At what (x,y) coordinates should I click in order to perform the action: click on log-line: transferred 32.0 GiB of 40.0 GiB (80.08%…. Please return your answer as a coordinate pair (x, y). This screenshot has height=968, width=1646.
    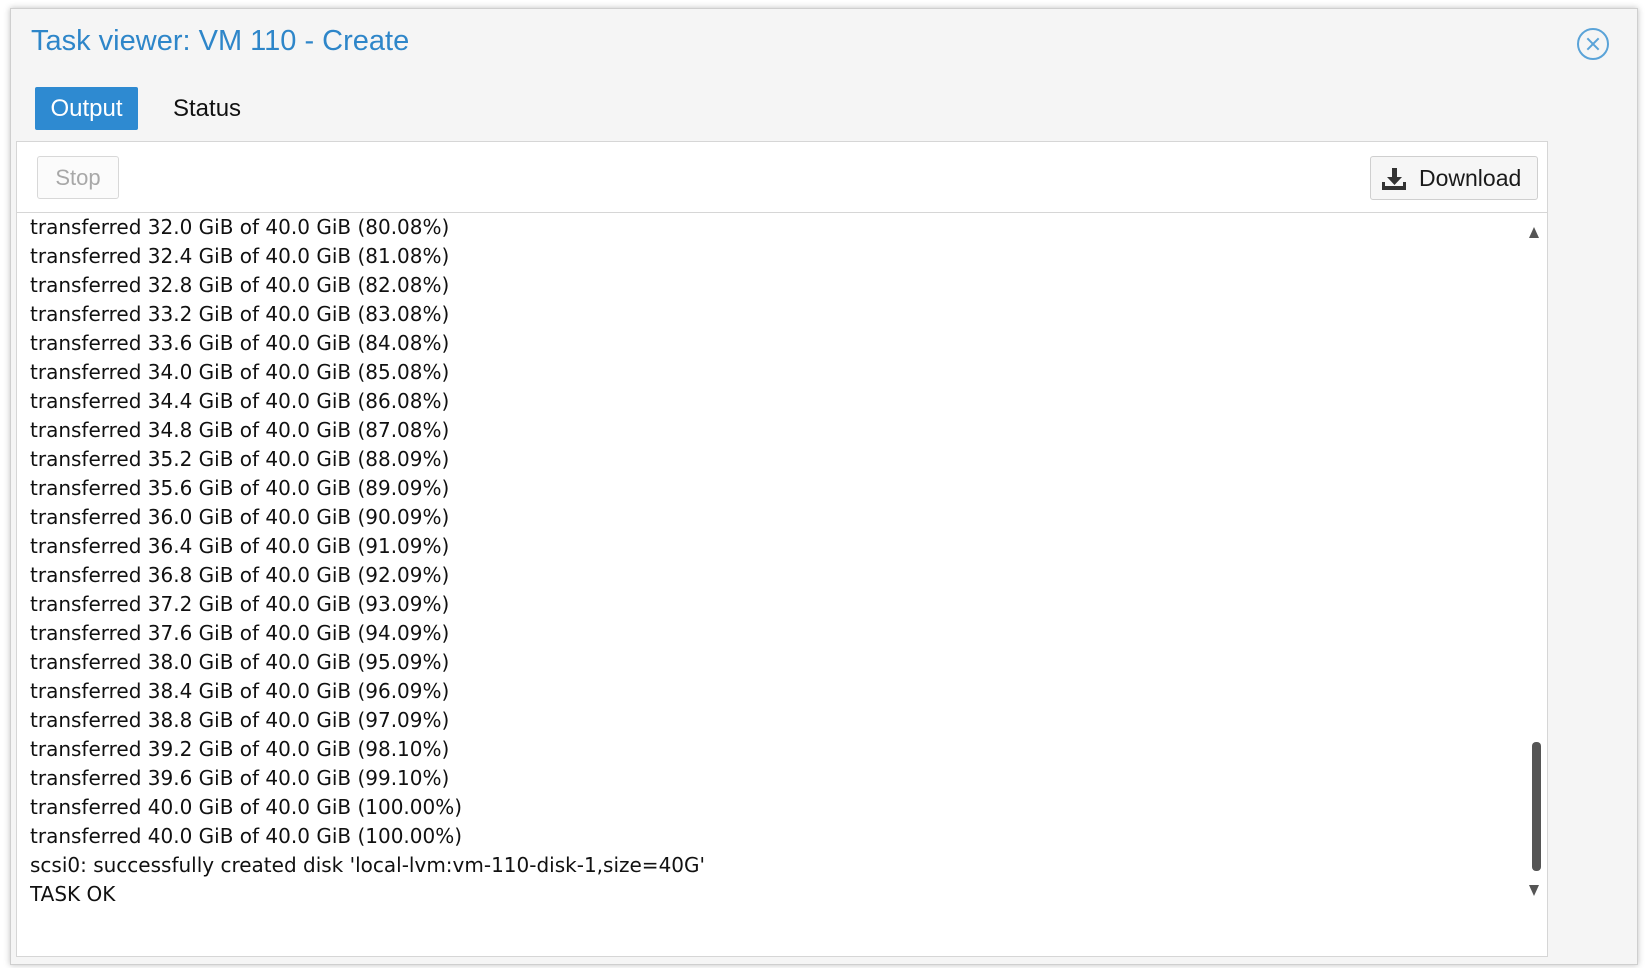
    Looking at the image, I should click on (240, 227).